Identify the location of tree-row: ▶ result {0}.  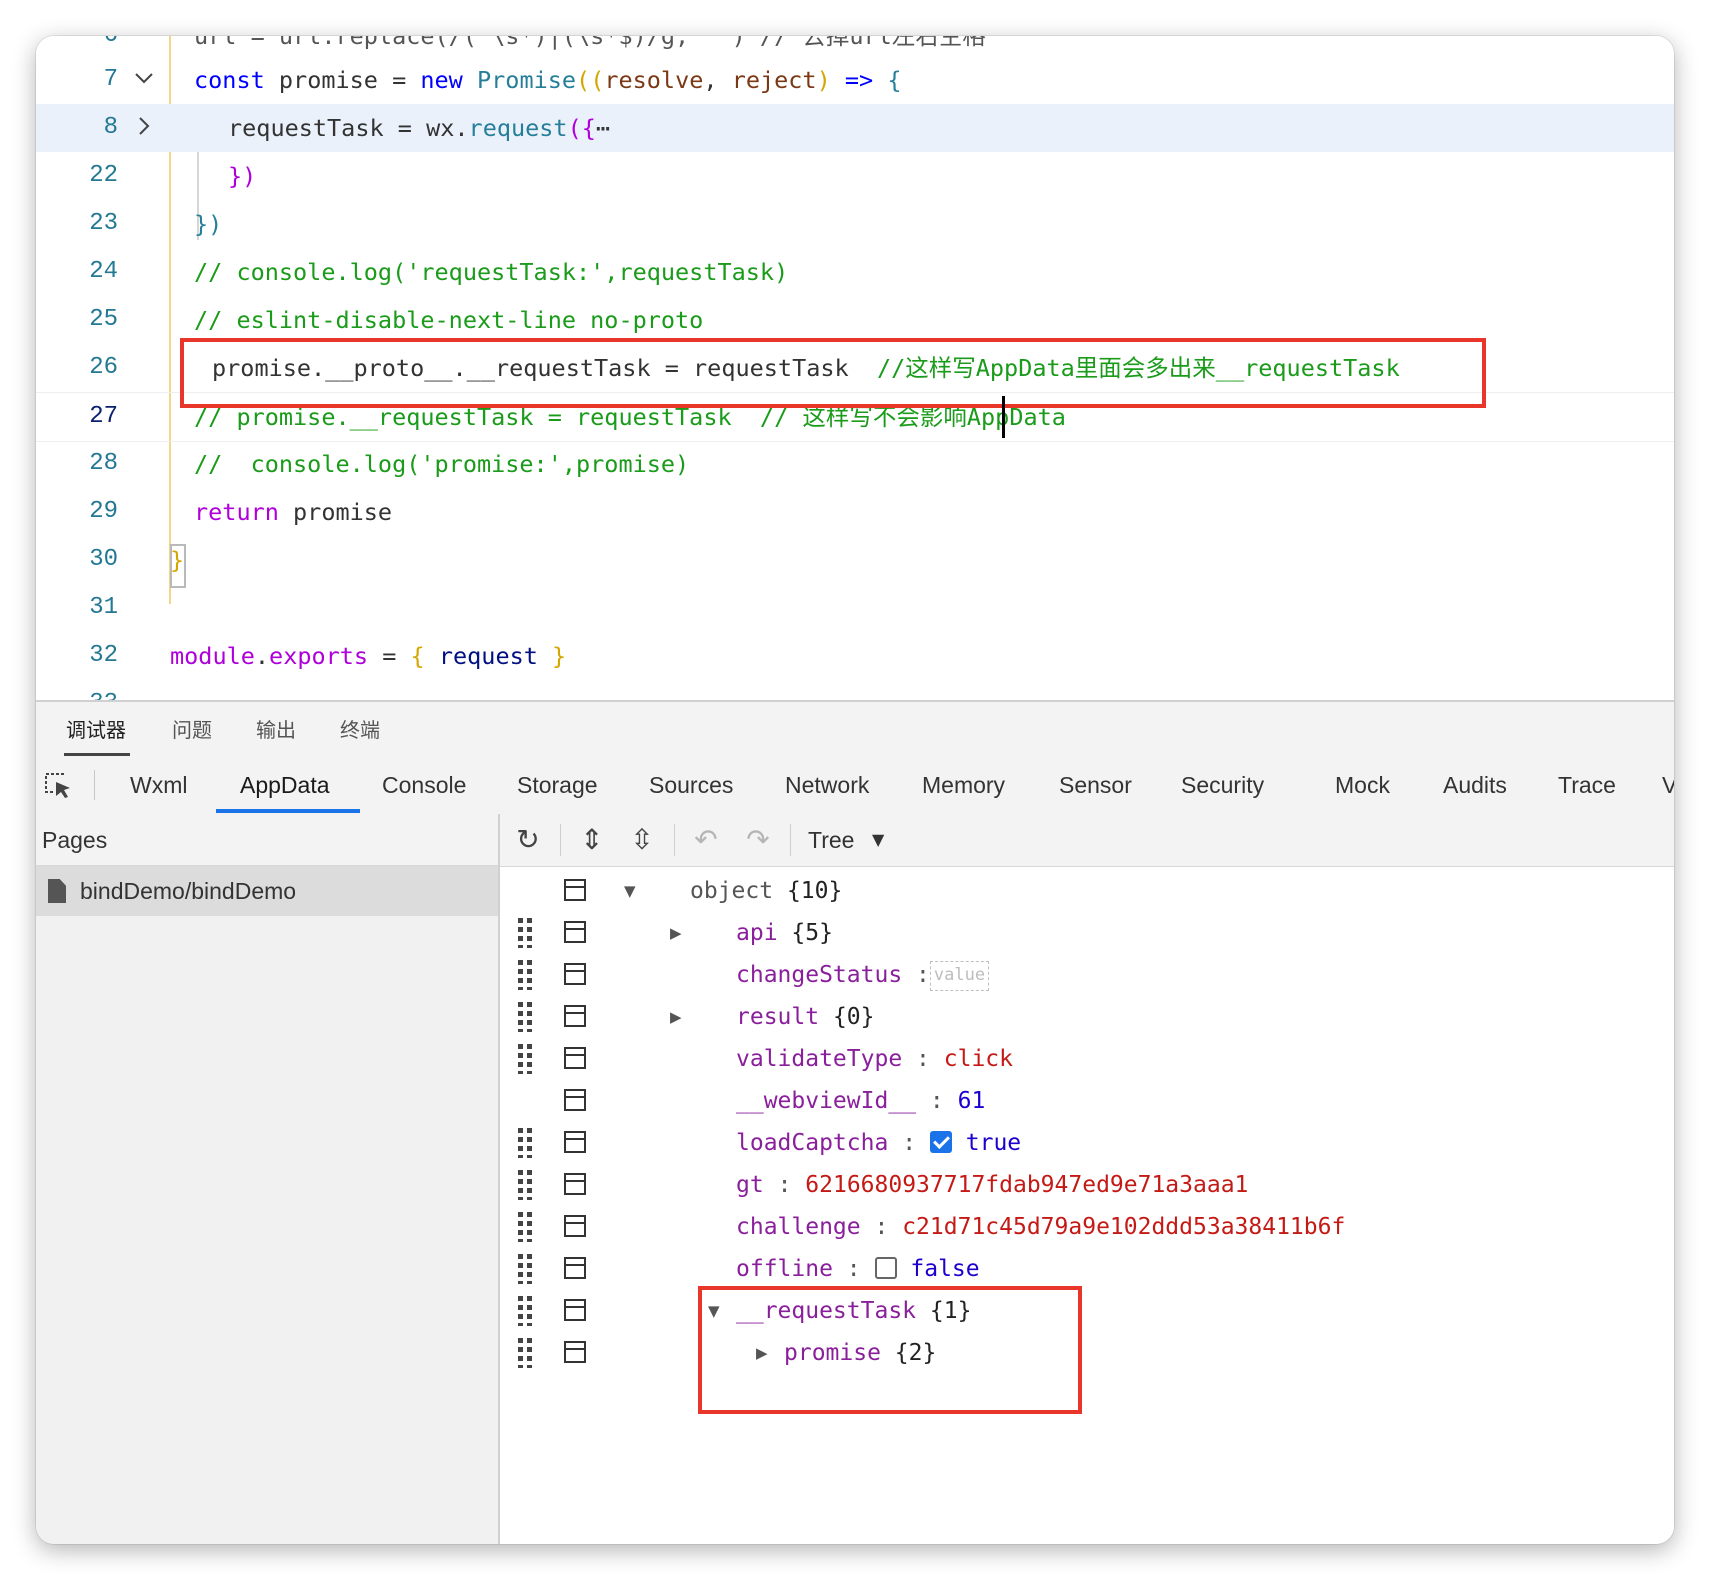
(1087, 1017).